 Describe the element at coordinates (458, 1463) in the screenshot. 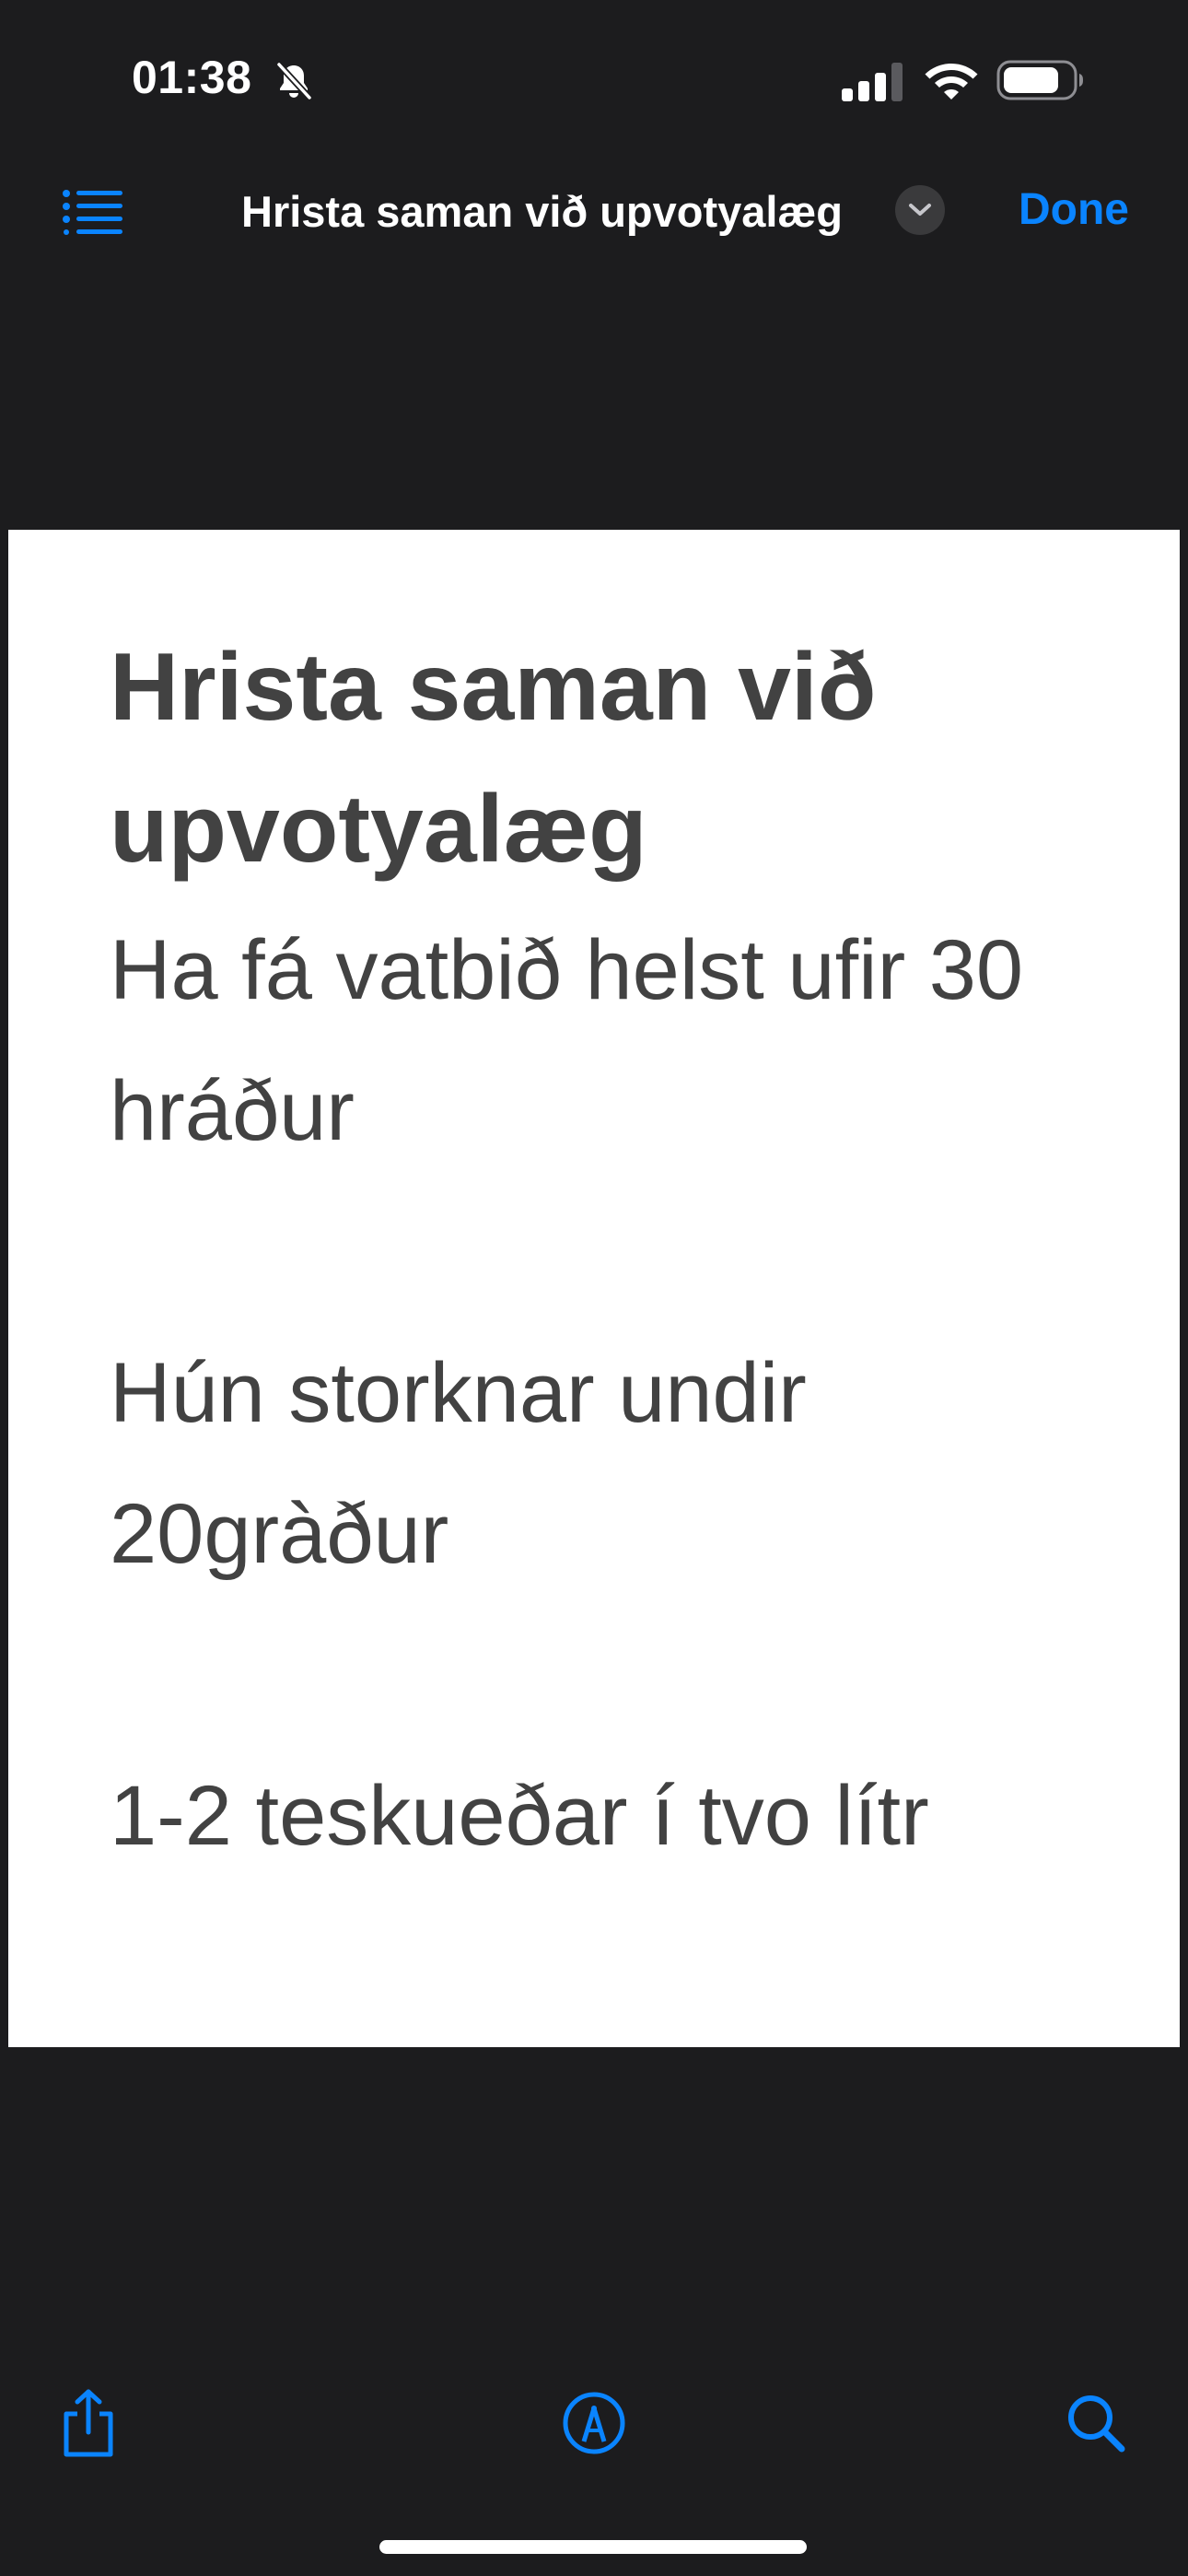

I see `document-paragraph: Hún storknar undir 20gràður` at that location.